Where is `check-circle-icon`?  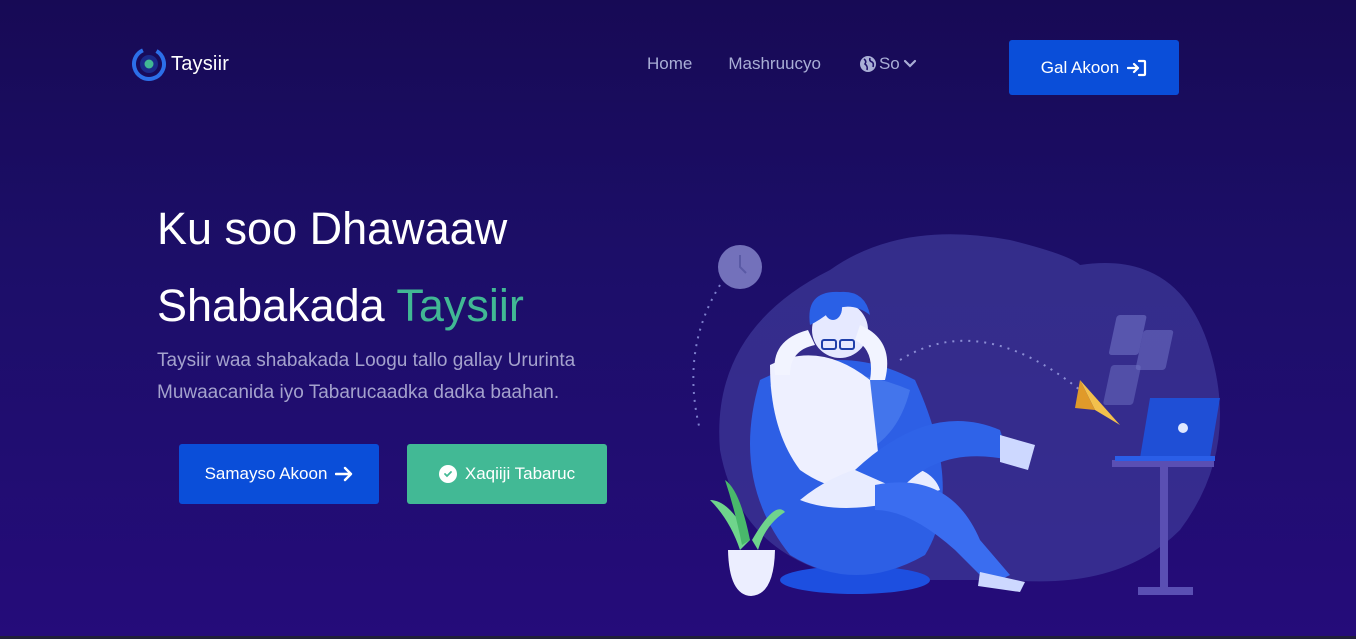
check-circle-icon is located at coordinates (447, 474).